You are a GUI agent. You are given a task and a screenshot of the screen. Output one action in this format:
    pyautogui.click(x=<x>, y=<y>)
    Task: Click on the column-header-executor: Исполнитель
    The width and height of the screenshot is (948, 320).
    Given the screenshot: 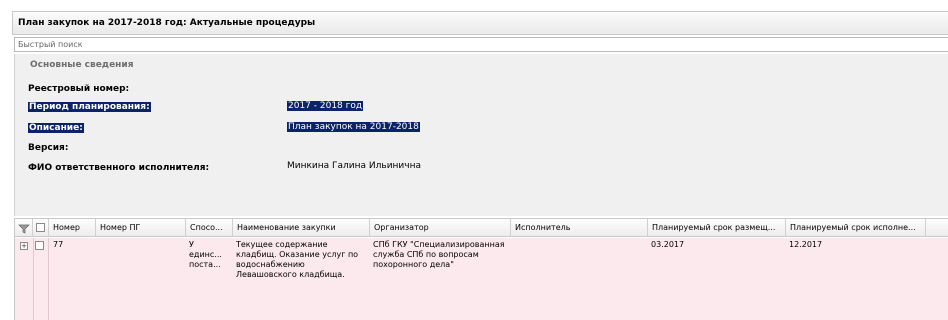 What is the action you would take?
    pyautogui.click(x=579, y=228)
    